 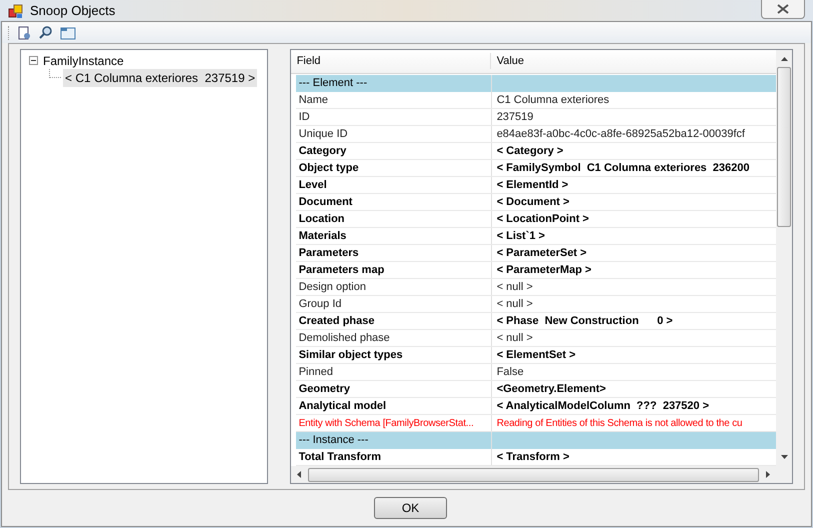 What do you see at coordinates (33, 60) in the screenshot?
I see `collapse-toggle-icon` at bounding box center [33, 60].